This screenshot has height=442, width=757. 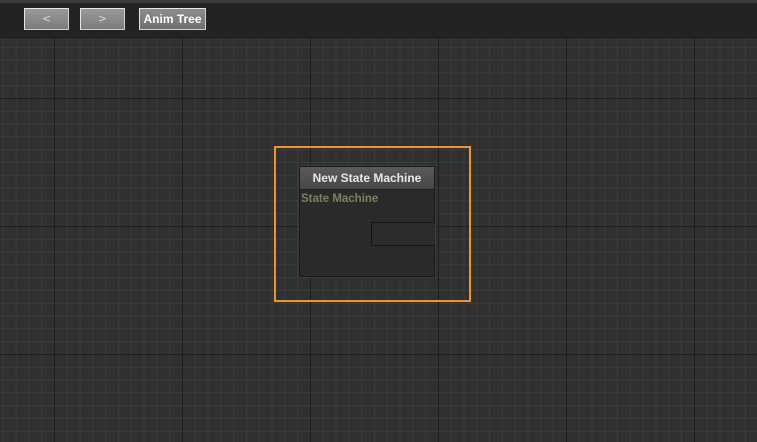 What do you see at coordinates (403, 234) in the screenshot?
I see `node-output-port` at bounding box center [403, 234].